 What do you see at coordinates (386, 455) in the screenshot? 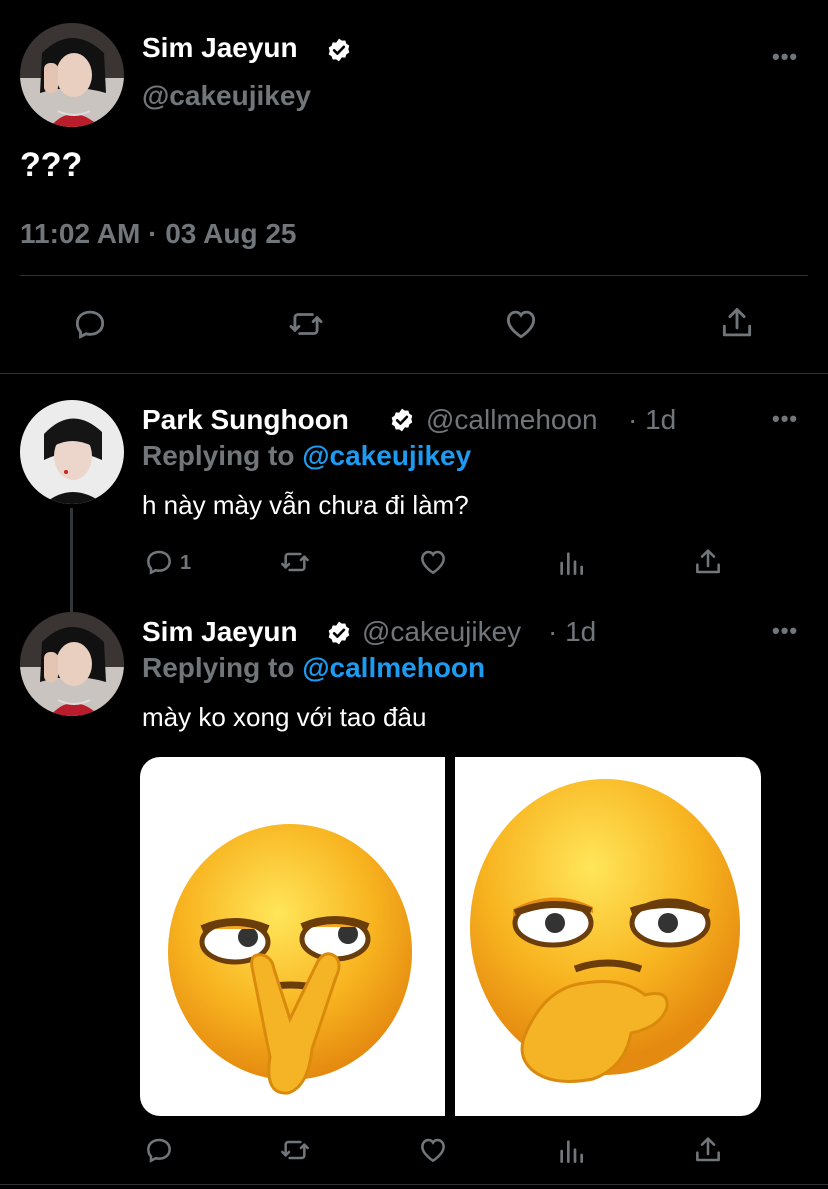
I see `mention-link: @cakeujikey` at bounding box center [386, 455].